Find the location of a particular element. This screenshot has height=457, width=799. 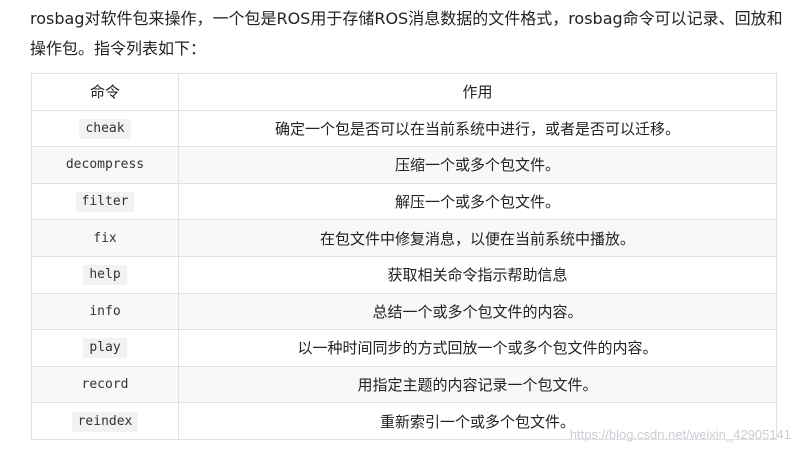

table-row: fix 在包文件中修复消息，以便在当前系统中播放。 is located at coordinates (404, 238).